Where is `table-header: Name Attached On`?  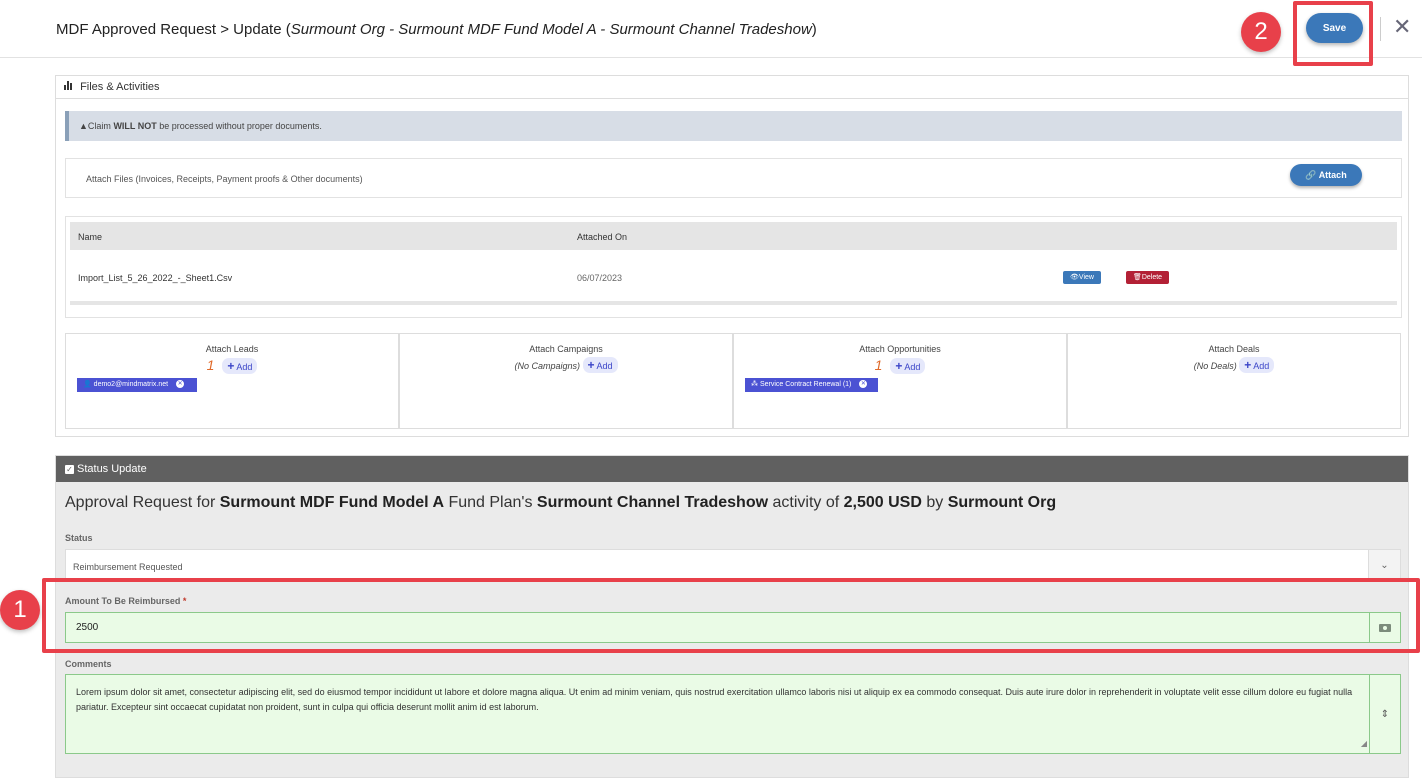 table-header: Name Attached On is located at coordinates (733, 236).